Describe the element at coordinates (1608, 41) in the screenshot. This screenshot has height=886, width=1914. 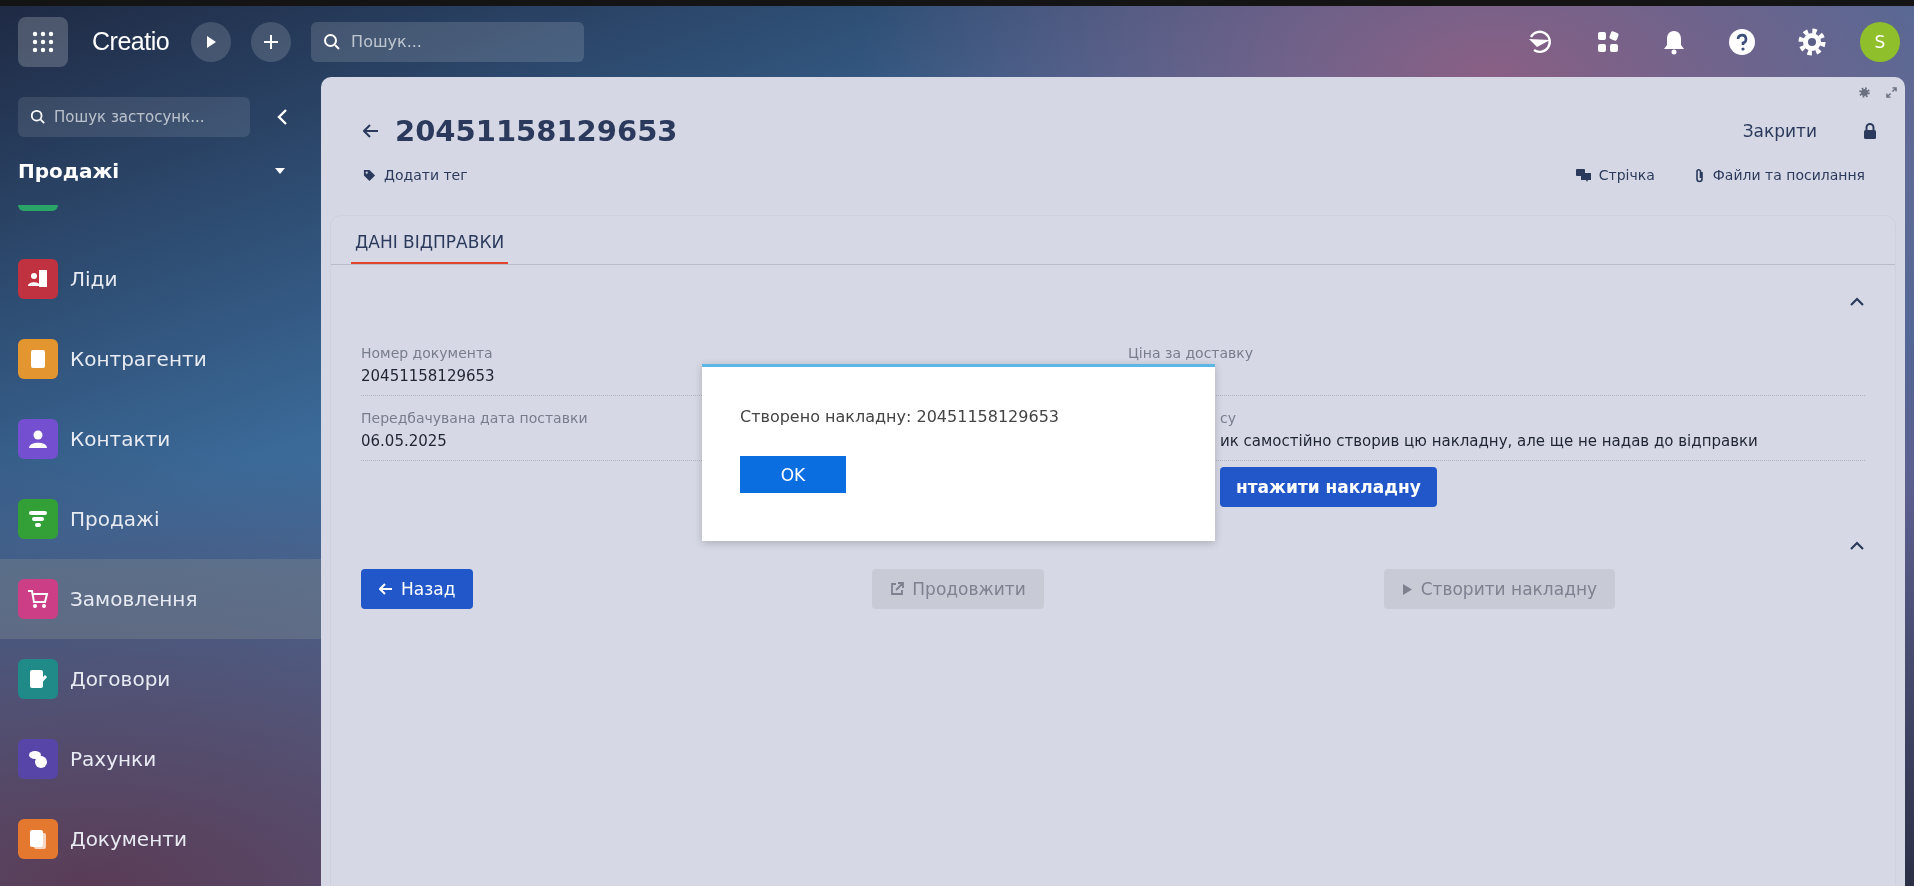
I see `widgets-icon` at that location.